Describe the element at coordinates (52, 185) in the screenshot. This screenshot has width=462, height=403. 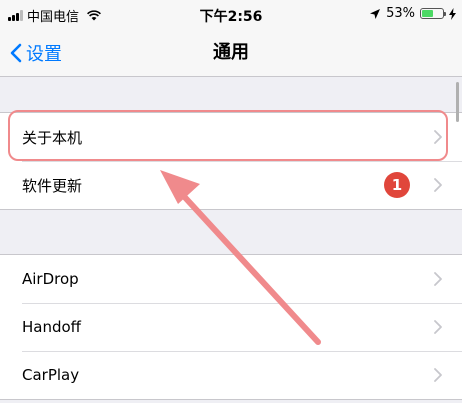
I see `row-label: 软件更新` at that location.